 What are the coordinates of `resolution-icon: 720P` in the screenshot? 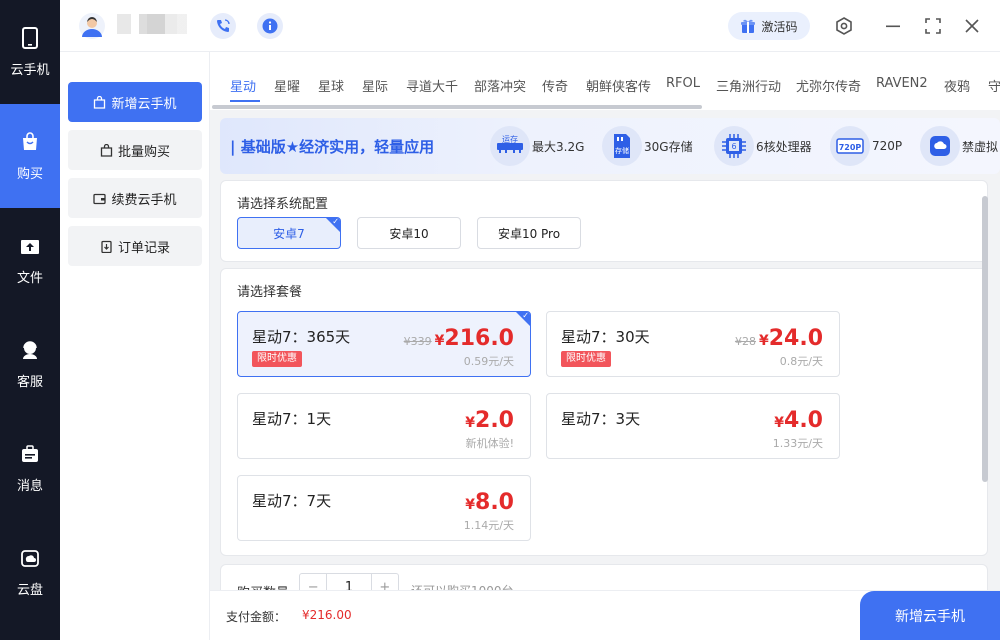 It's located at (850, 146).